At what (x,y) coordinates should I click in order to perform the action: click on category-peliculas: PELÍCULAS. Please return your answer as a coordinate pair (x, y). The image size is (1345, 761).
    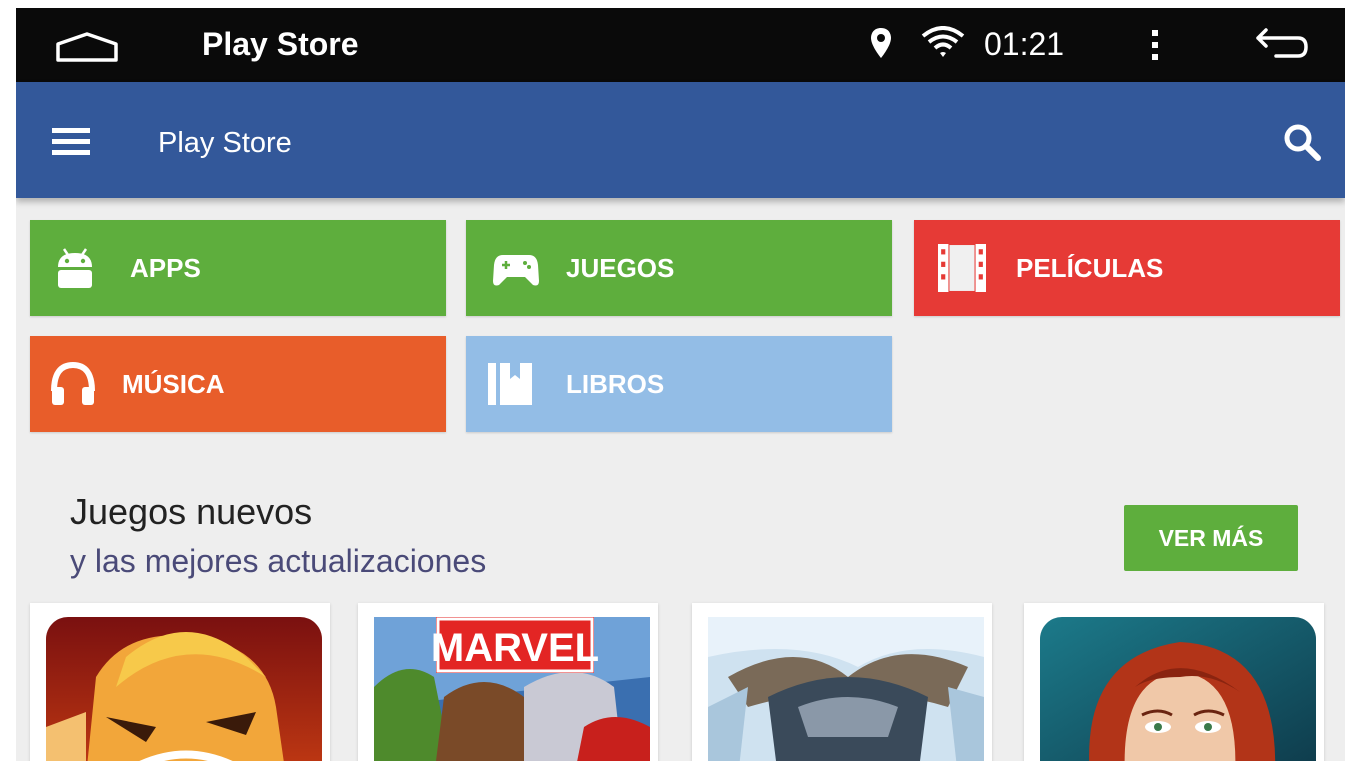
    Looking at the image, I should click on (1127, 268).